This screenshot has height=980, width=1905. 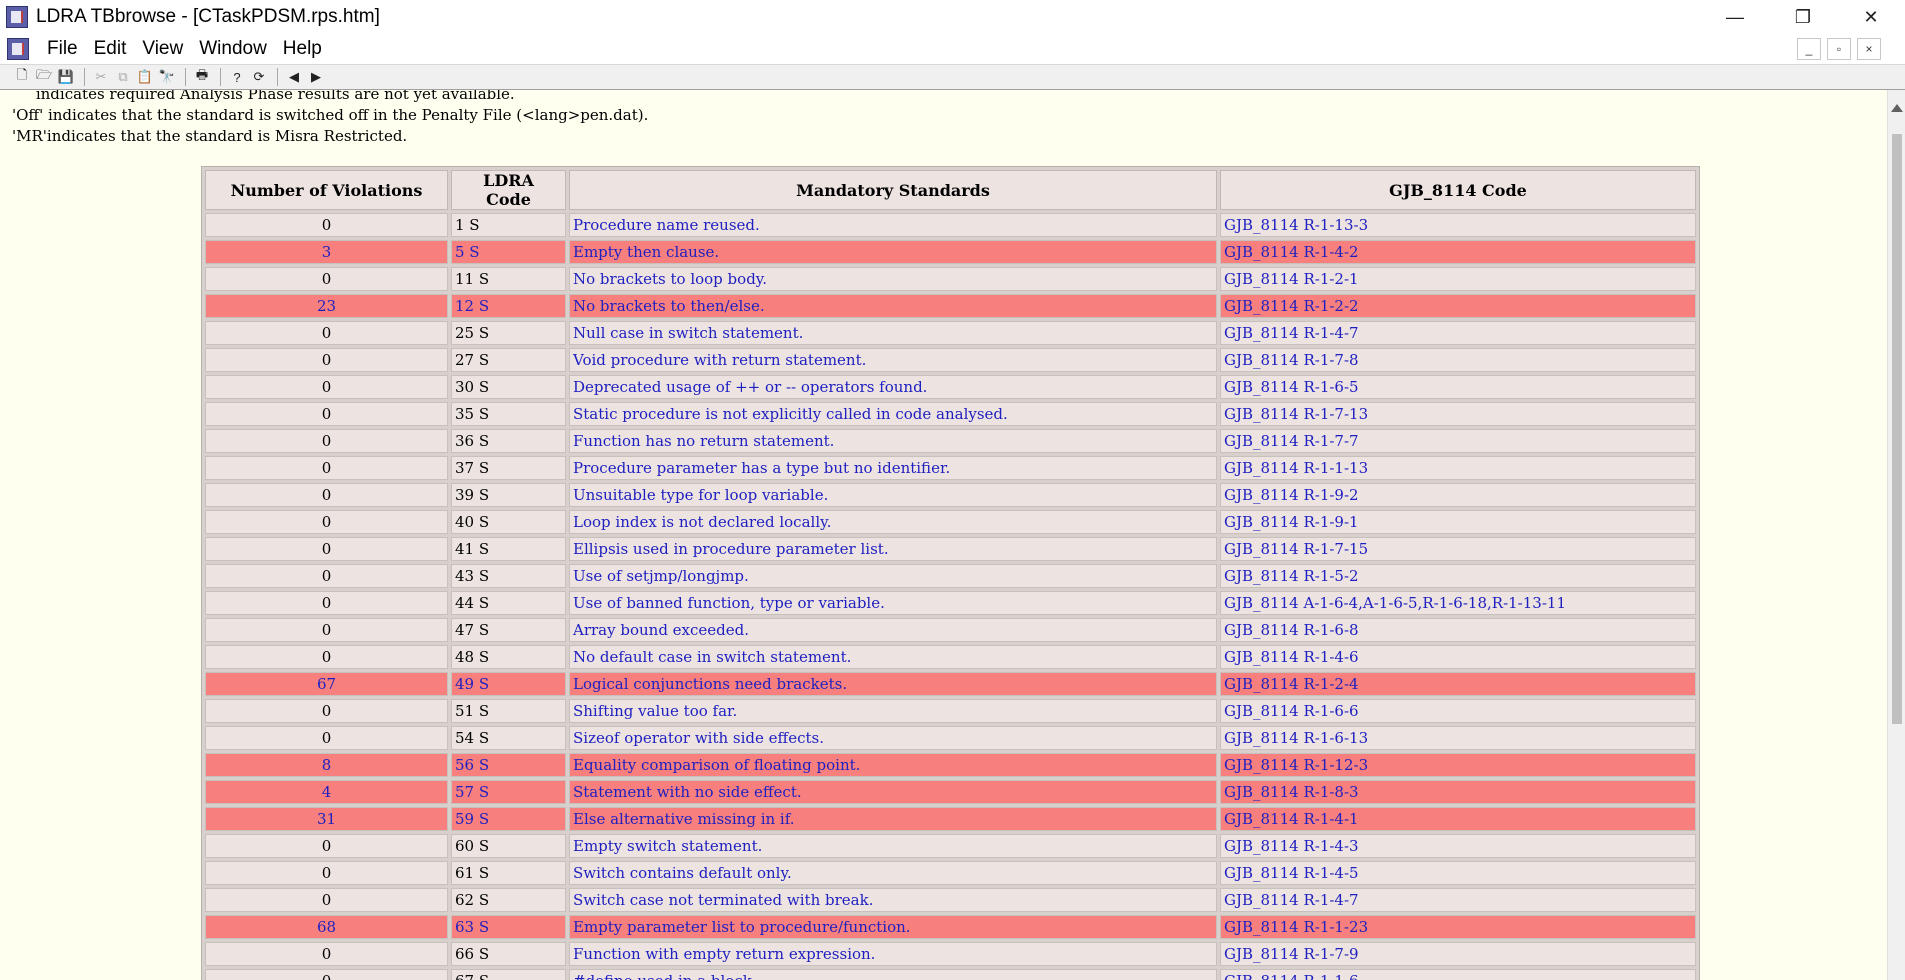 What do you see at coordinates (326, 684) in the screenshot?
I see `violation-count: 67` at bounding box center [326, 684].